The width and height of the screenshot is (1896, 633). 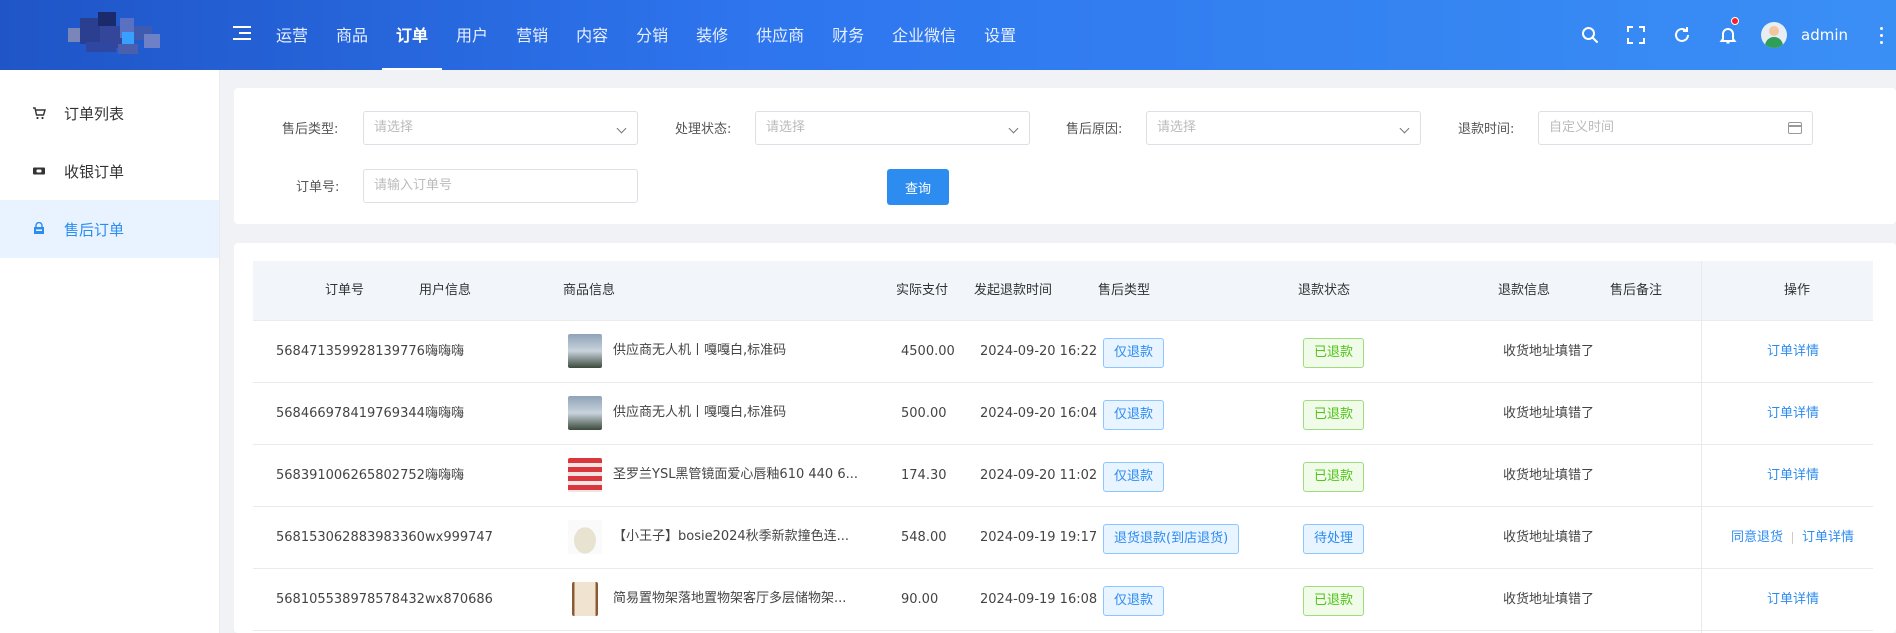 I want to click on calendar-icon, so click(x=1795, y=128).